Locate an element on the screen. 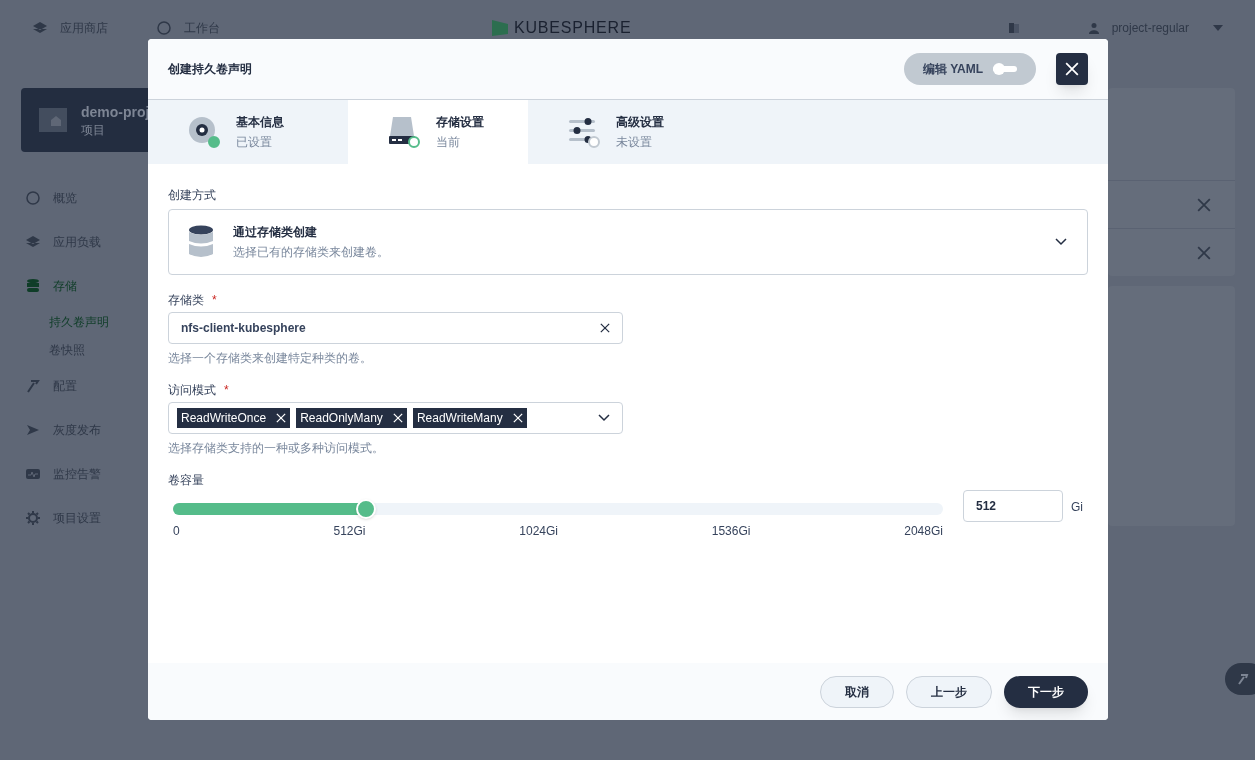 This screenshot has width=1255, height=760. clear-icon is located at coordinates (605, 328).